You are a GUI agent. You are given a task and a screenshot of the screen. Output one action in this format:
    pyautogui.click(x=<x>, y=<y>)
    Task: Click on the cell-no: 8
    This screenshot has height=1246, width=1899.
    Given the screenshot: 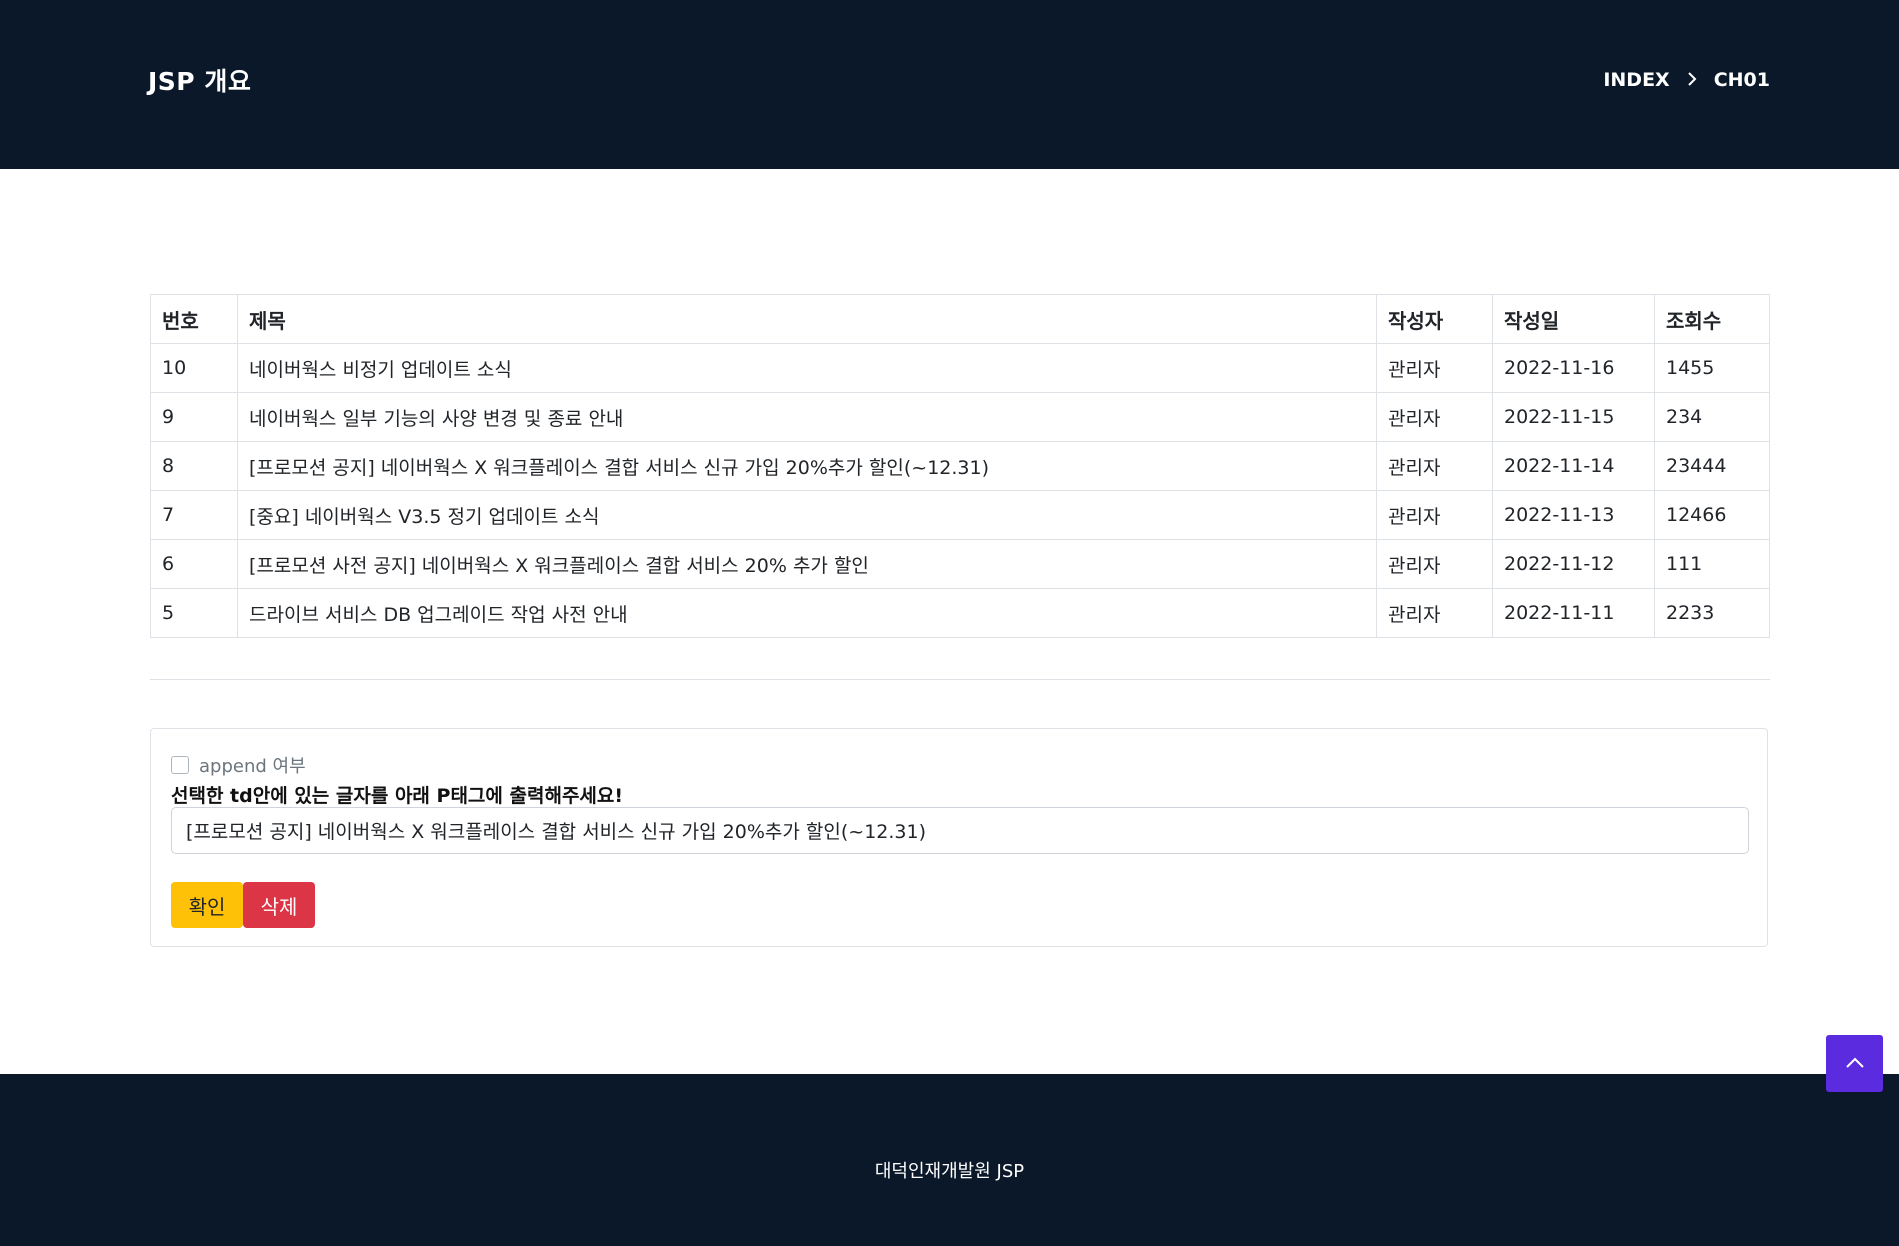 What is the action you would take?
    pyautogui.click(x=194, y=466)
    